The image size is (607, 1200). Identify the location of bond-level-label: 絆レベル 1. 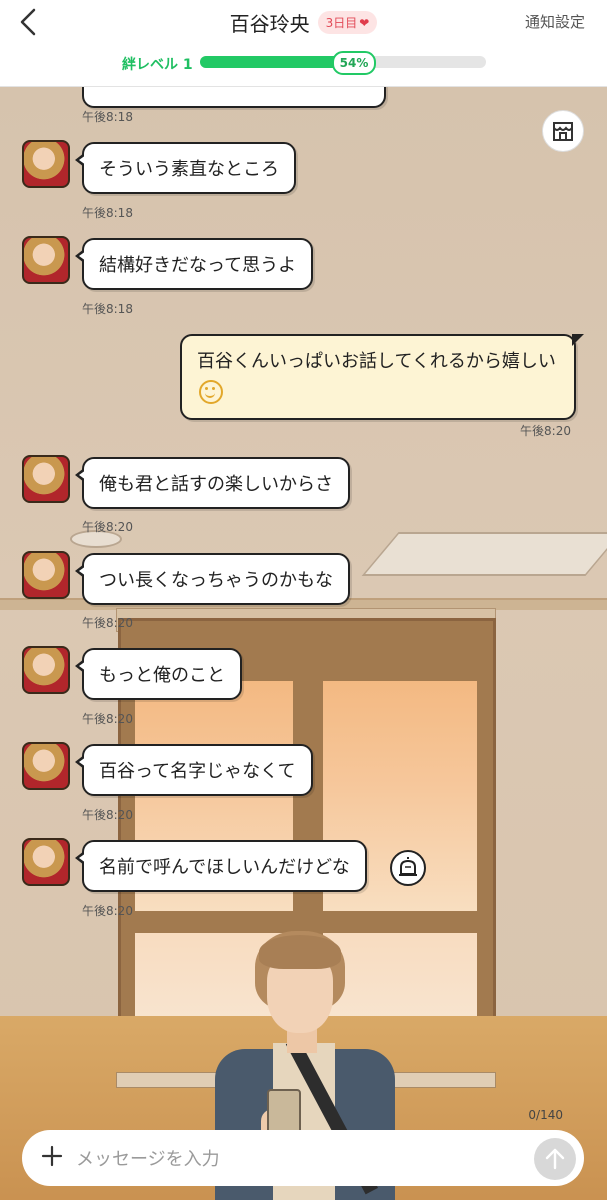
(157, 65).